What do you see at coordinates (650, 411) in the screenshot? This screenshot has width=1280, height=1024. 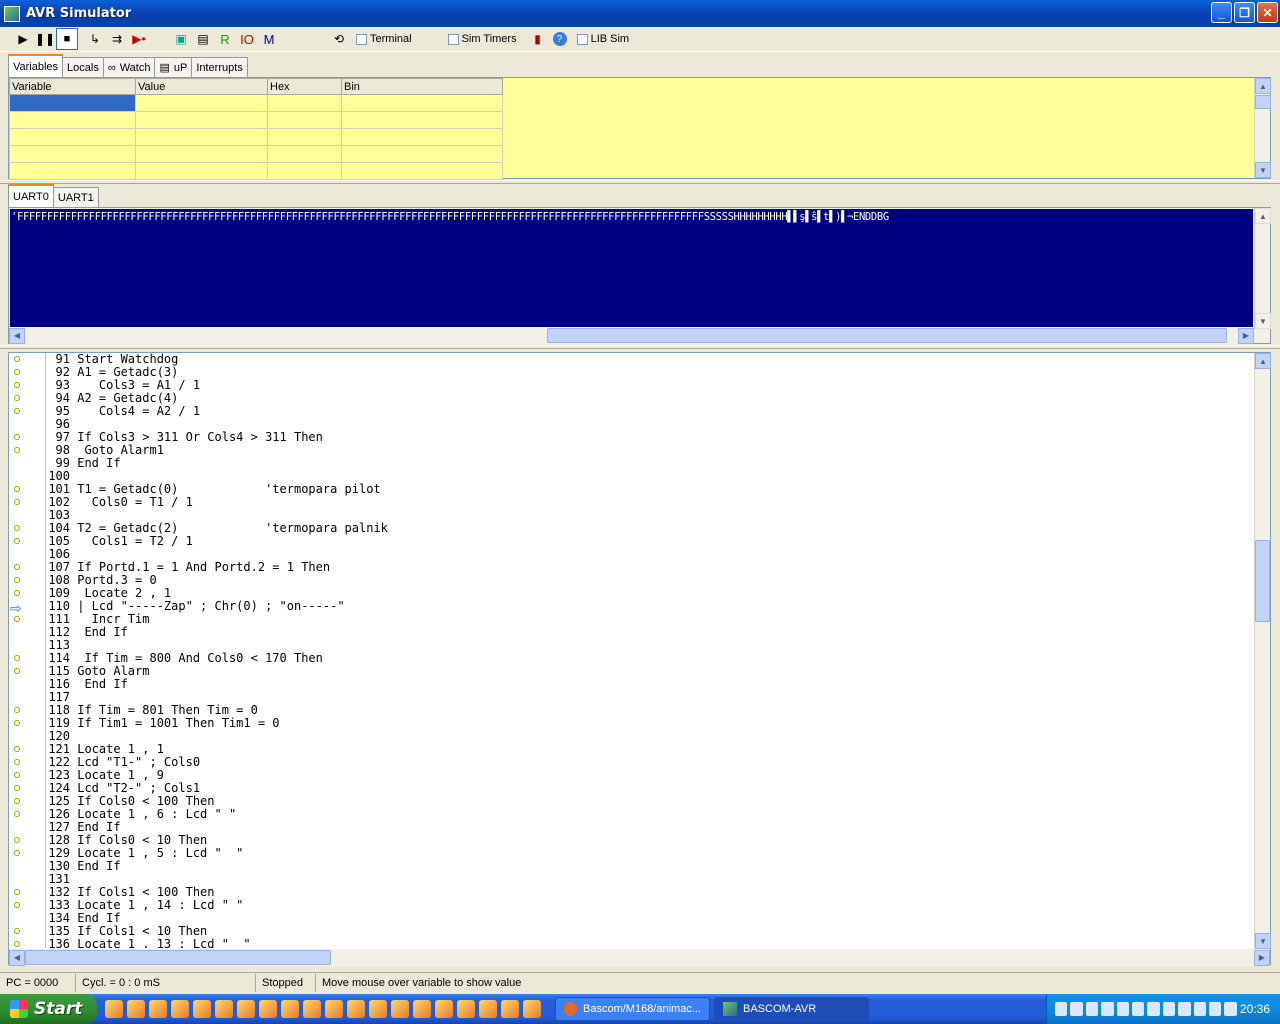 I see `code-line: 95 Cols4 = A2 / 1` at bounding box center [650, 411].